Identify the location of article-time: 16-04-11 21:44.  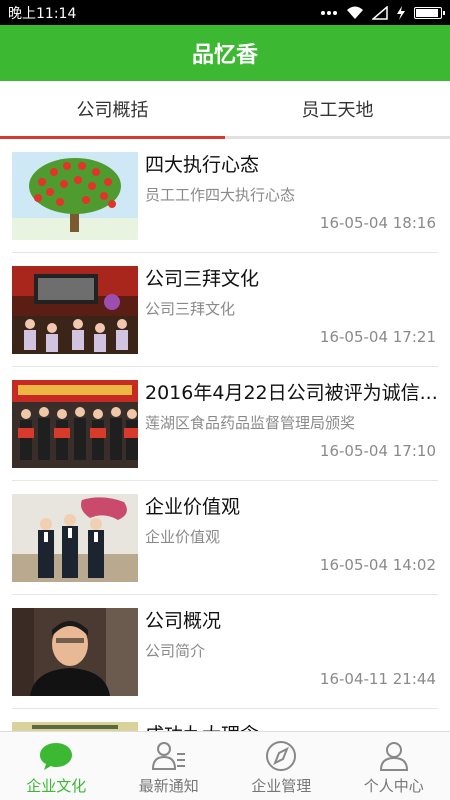
(377, 679).